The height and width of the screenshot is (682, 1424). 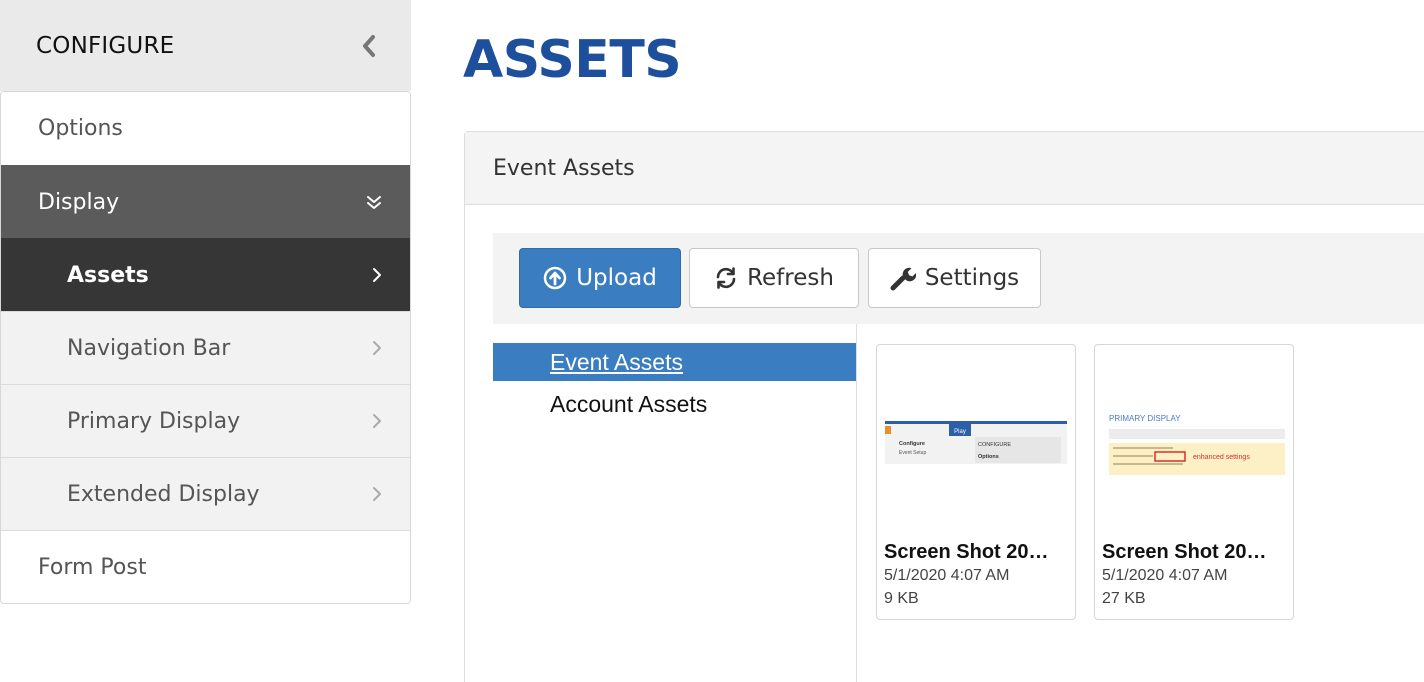 What do you see at coordinates (675, 503) in the screenshot?
I see `folder-tree: Event Assets Account Assets` at bounding box center [675, 503].